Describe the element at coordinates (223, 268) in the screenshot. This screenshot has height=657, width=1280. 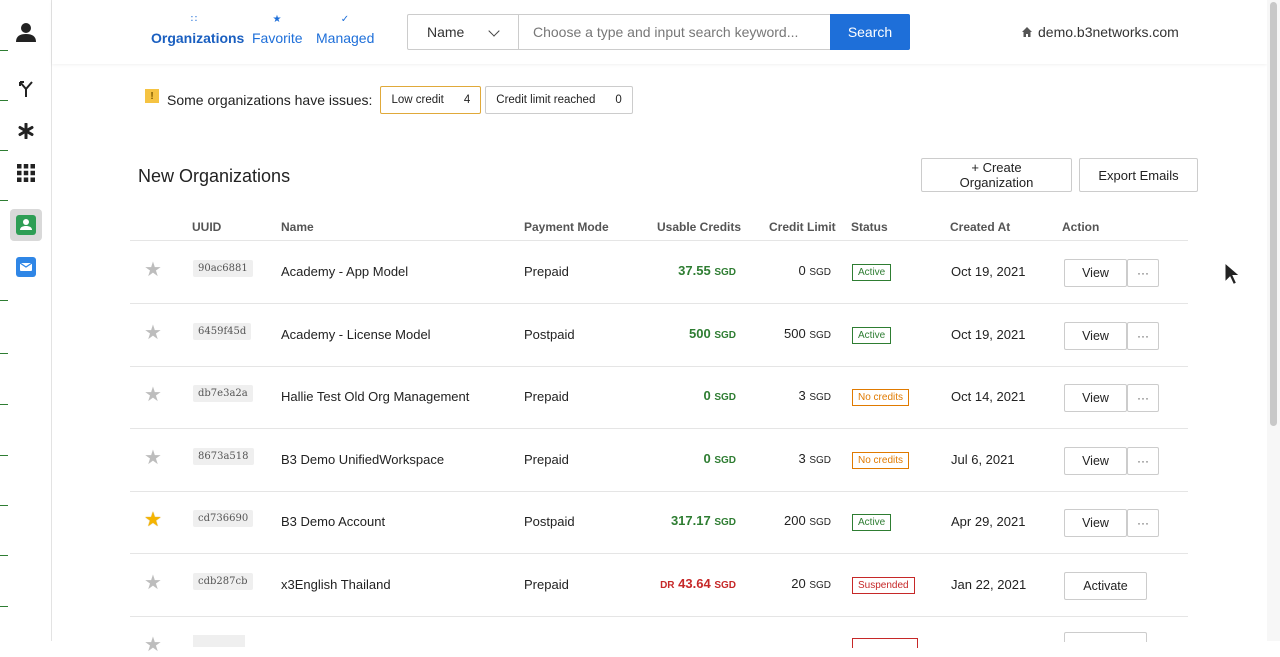
I see `uuid-chip: 90ac6881` at that location.